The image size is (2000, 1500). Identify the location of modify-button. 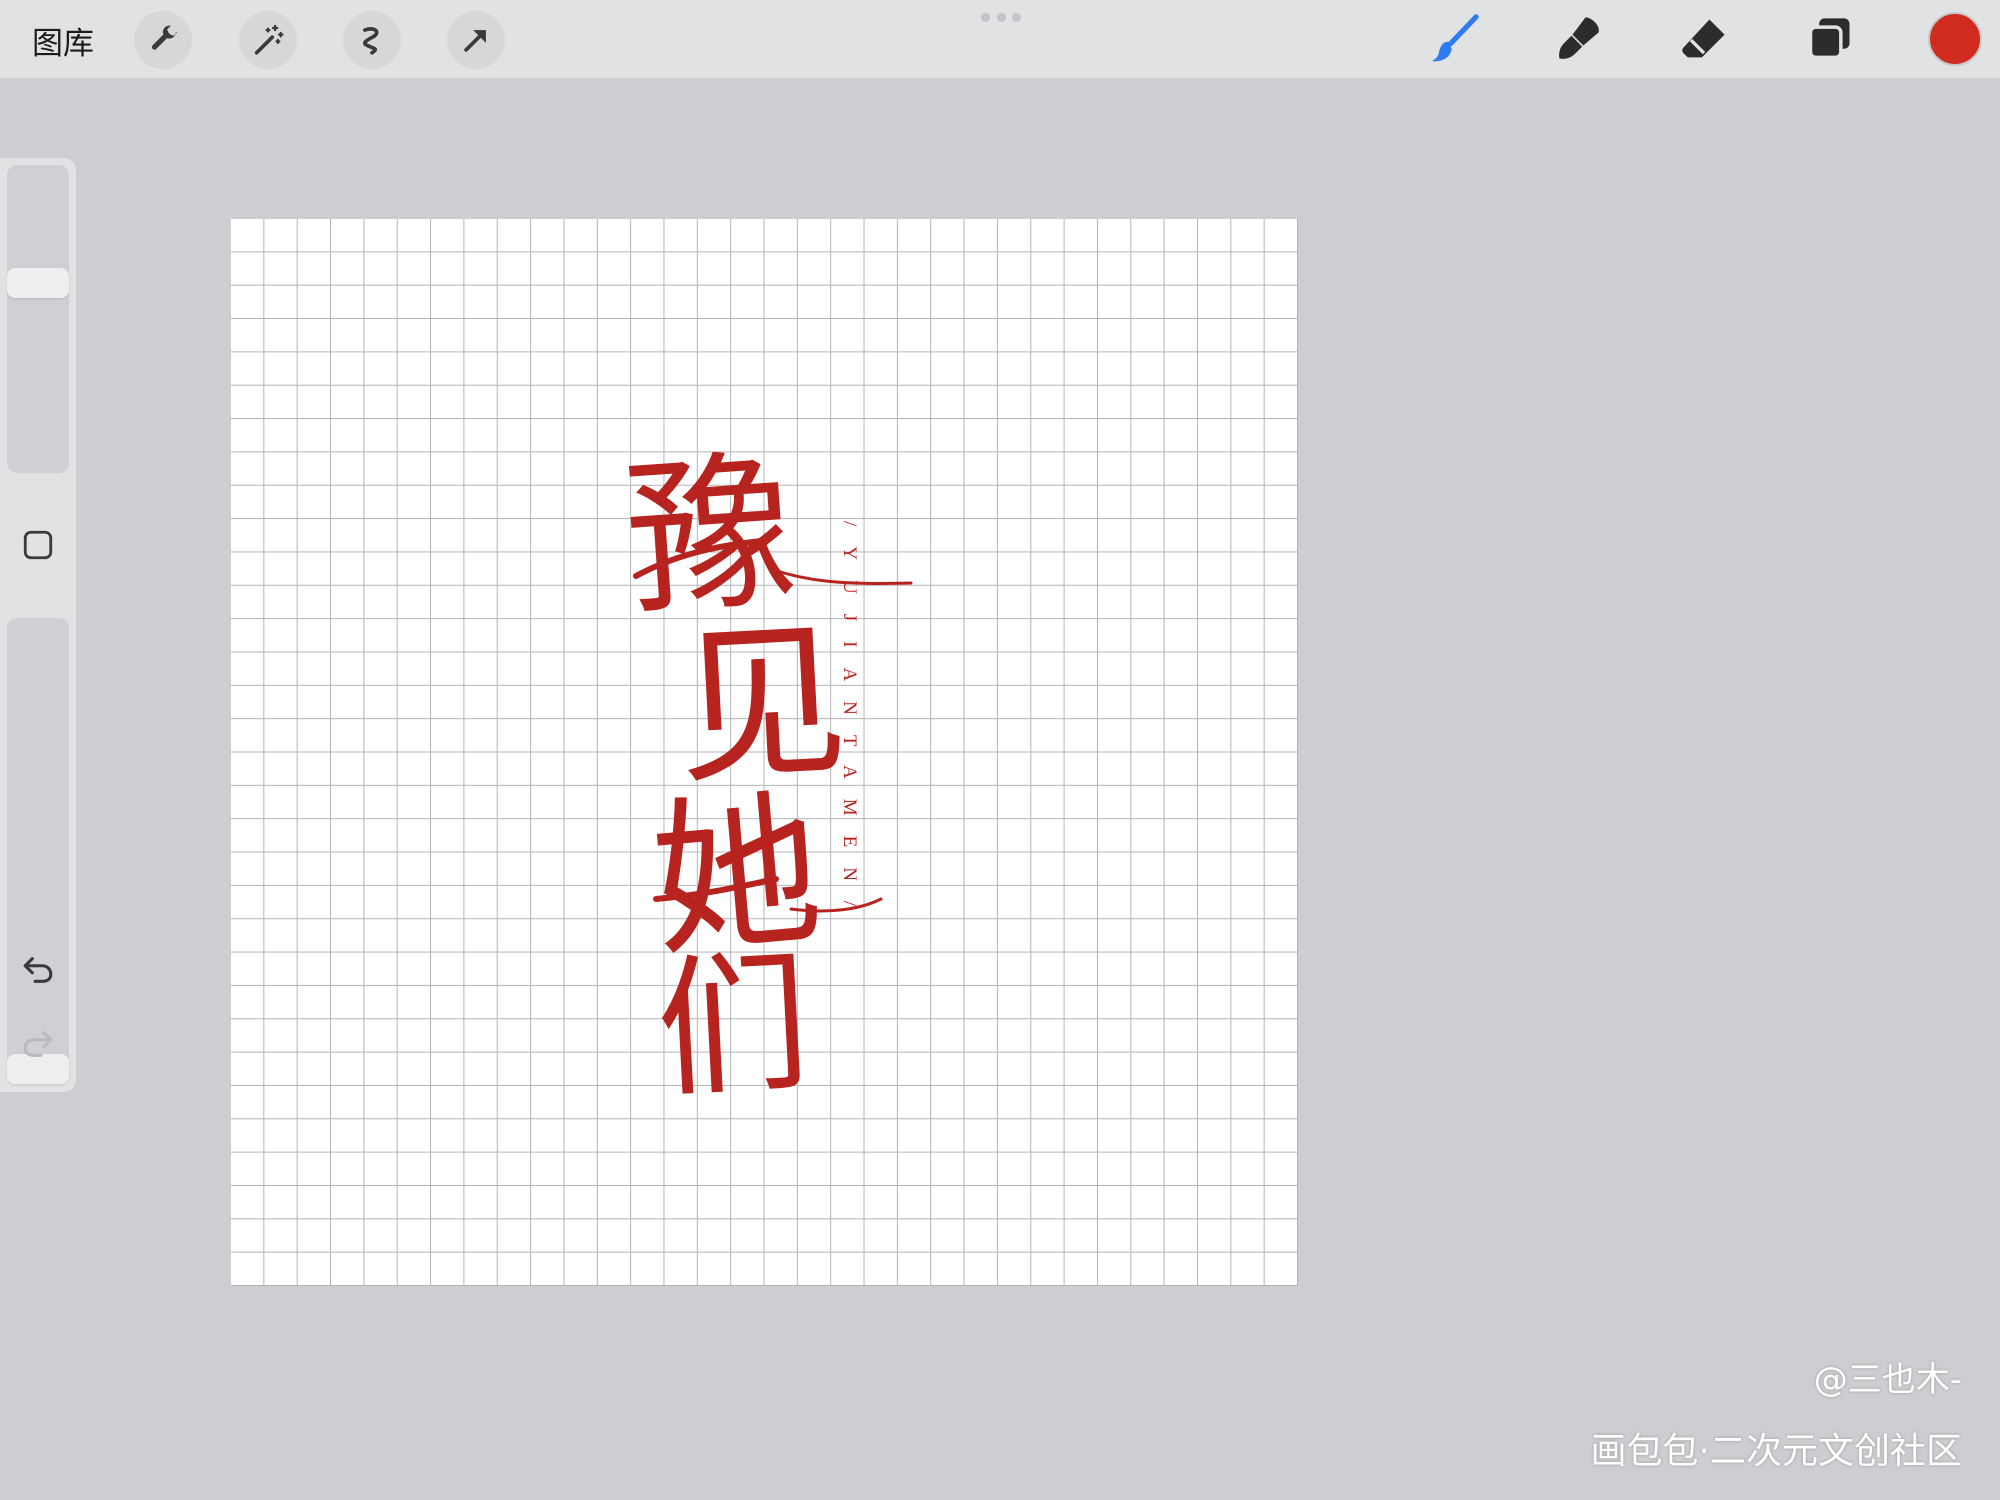
(38, 545).